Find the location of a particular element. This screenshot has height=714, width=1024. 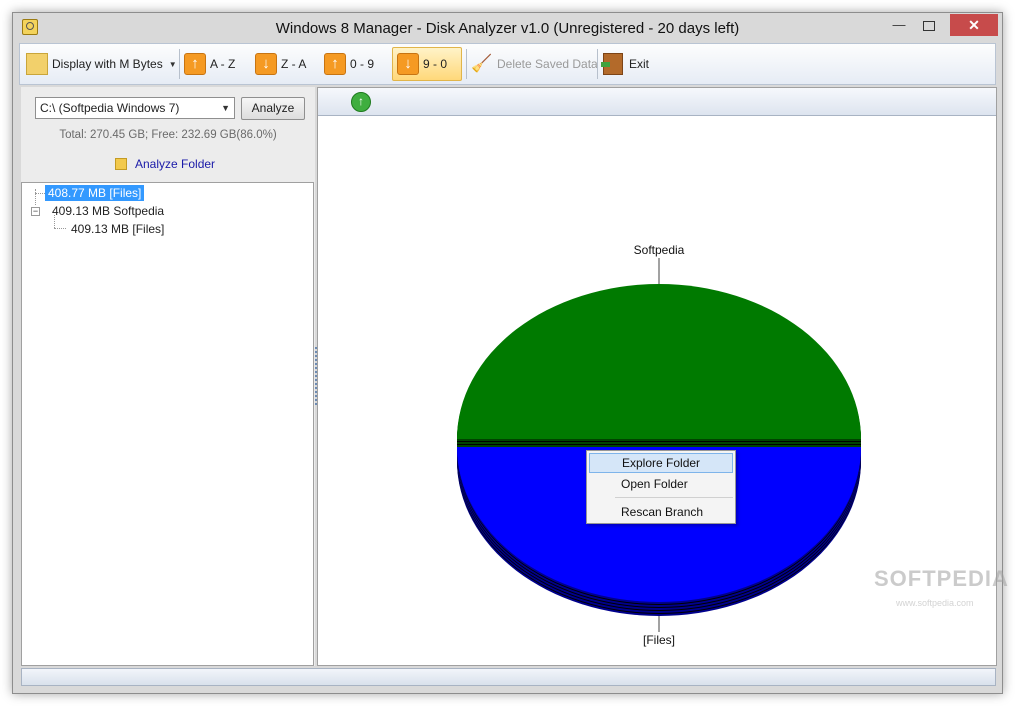

pie-label: [Files] is located at coordinates (659, 640).